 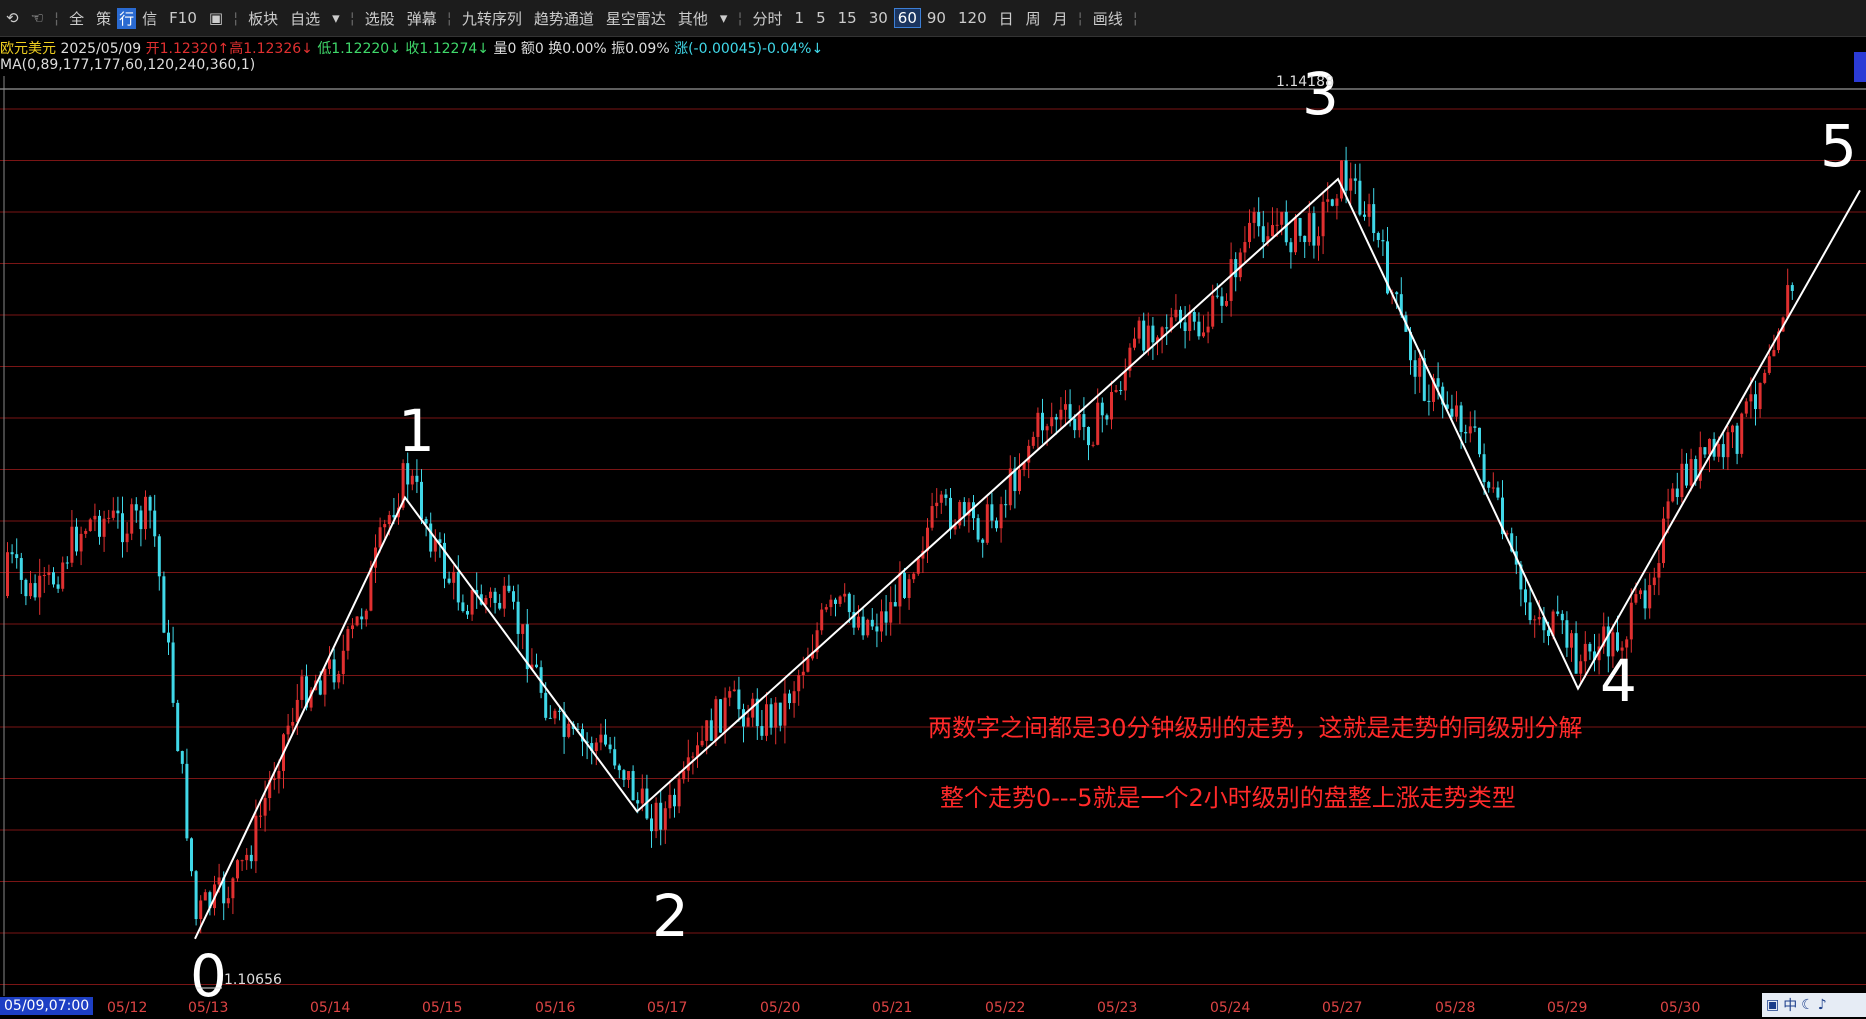 I want to click on toolbar-radar: 星空雷达, so click(x=636, y=18).